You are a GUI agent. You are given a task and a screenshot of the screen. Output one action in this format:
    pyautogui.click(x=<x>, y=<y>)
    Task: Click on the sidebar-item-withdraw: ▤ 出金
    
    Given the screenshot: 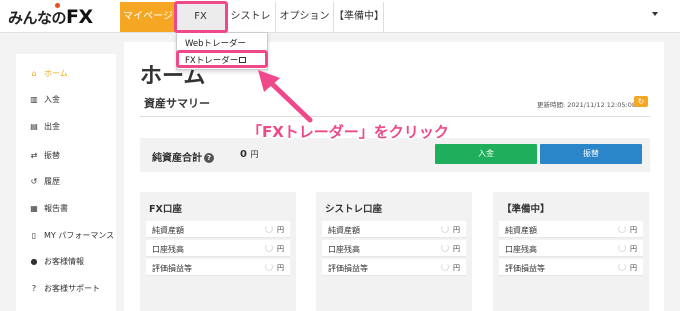 What is the action you would take?
    pyautogui.click(x=44, y=126)
    